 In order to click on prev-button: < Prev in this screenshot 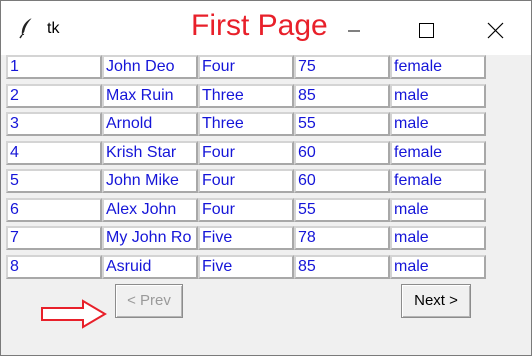, I will do `click(149, 301)`.